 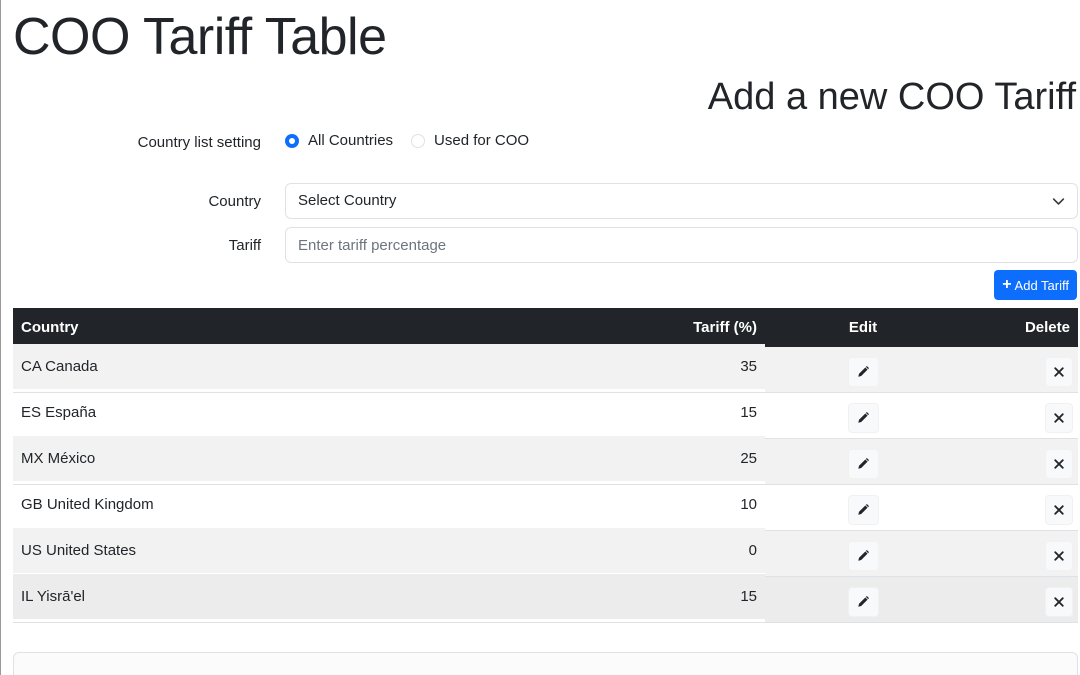 I want to click on table-row: ES España 15, so click(x=545, y=414).